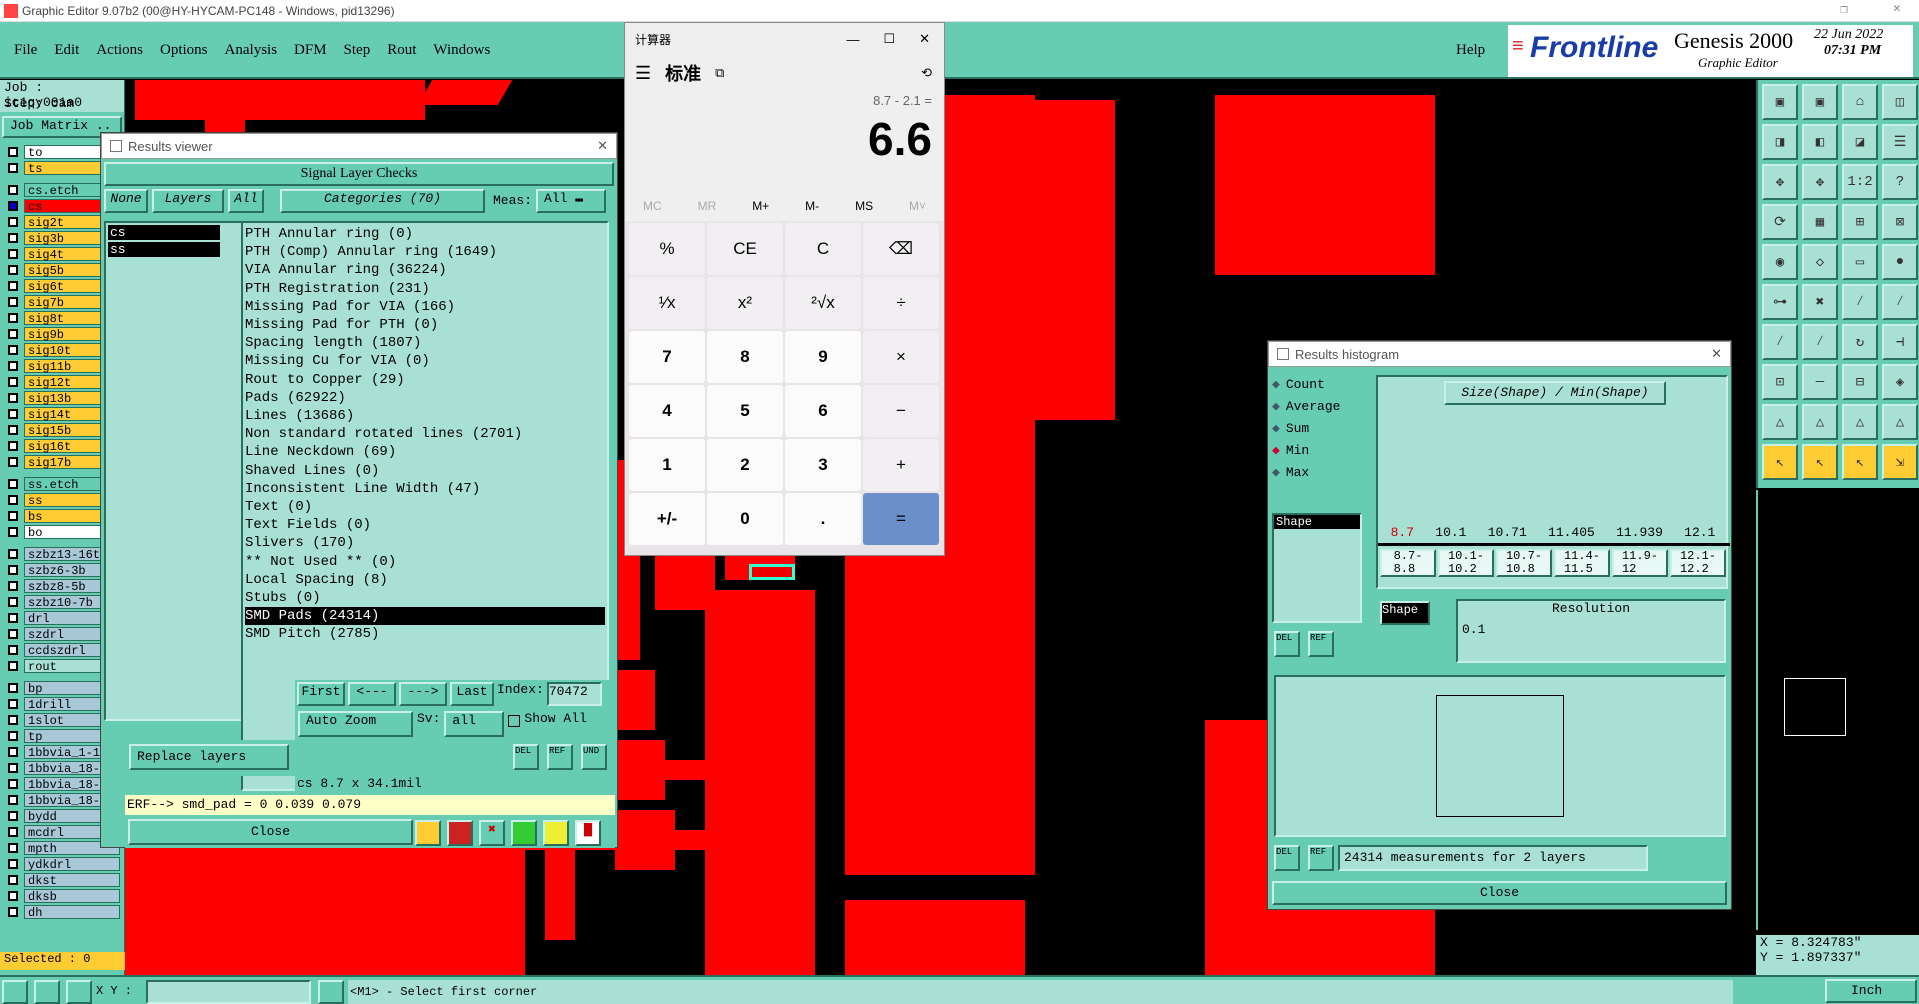 The width and height of the screenshot is (1919, 1004). Describe the element at coordinates (425, 307) in the screenshot. I see `category-item: Missing Pad for VIA (166)` at that location.